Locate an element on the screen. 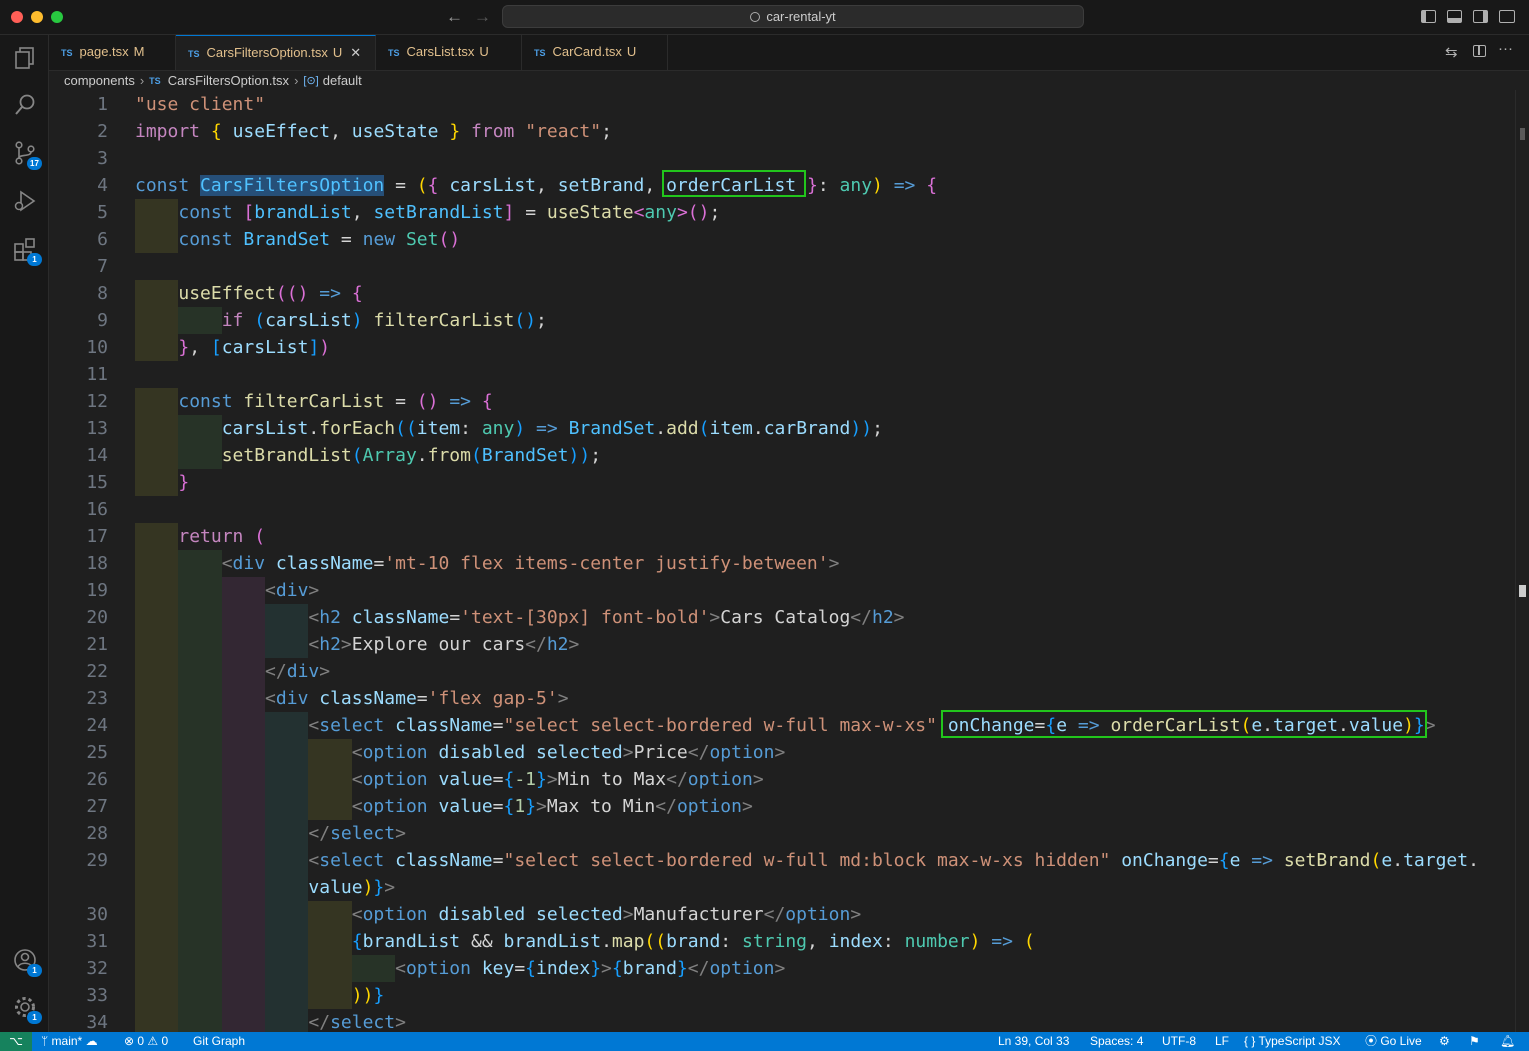 The height and width of the screenshot is (1051, 1529). line-number: 15 is located at coordinates (97, 482).